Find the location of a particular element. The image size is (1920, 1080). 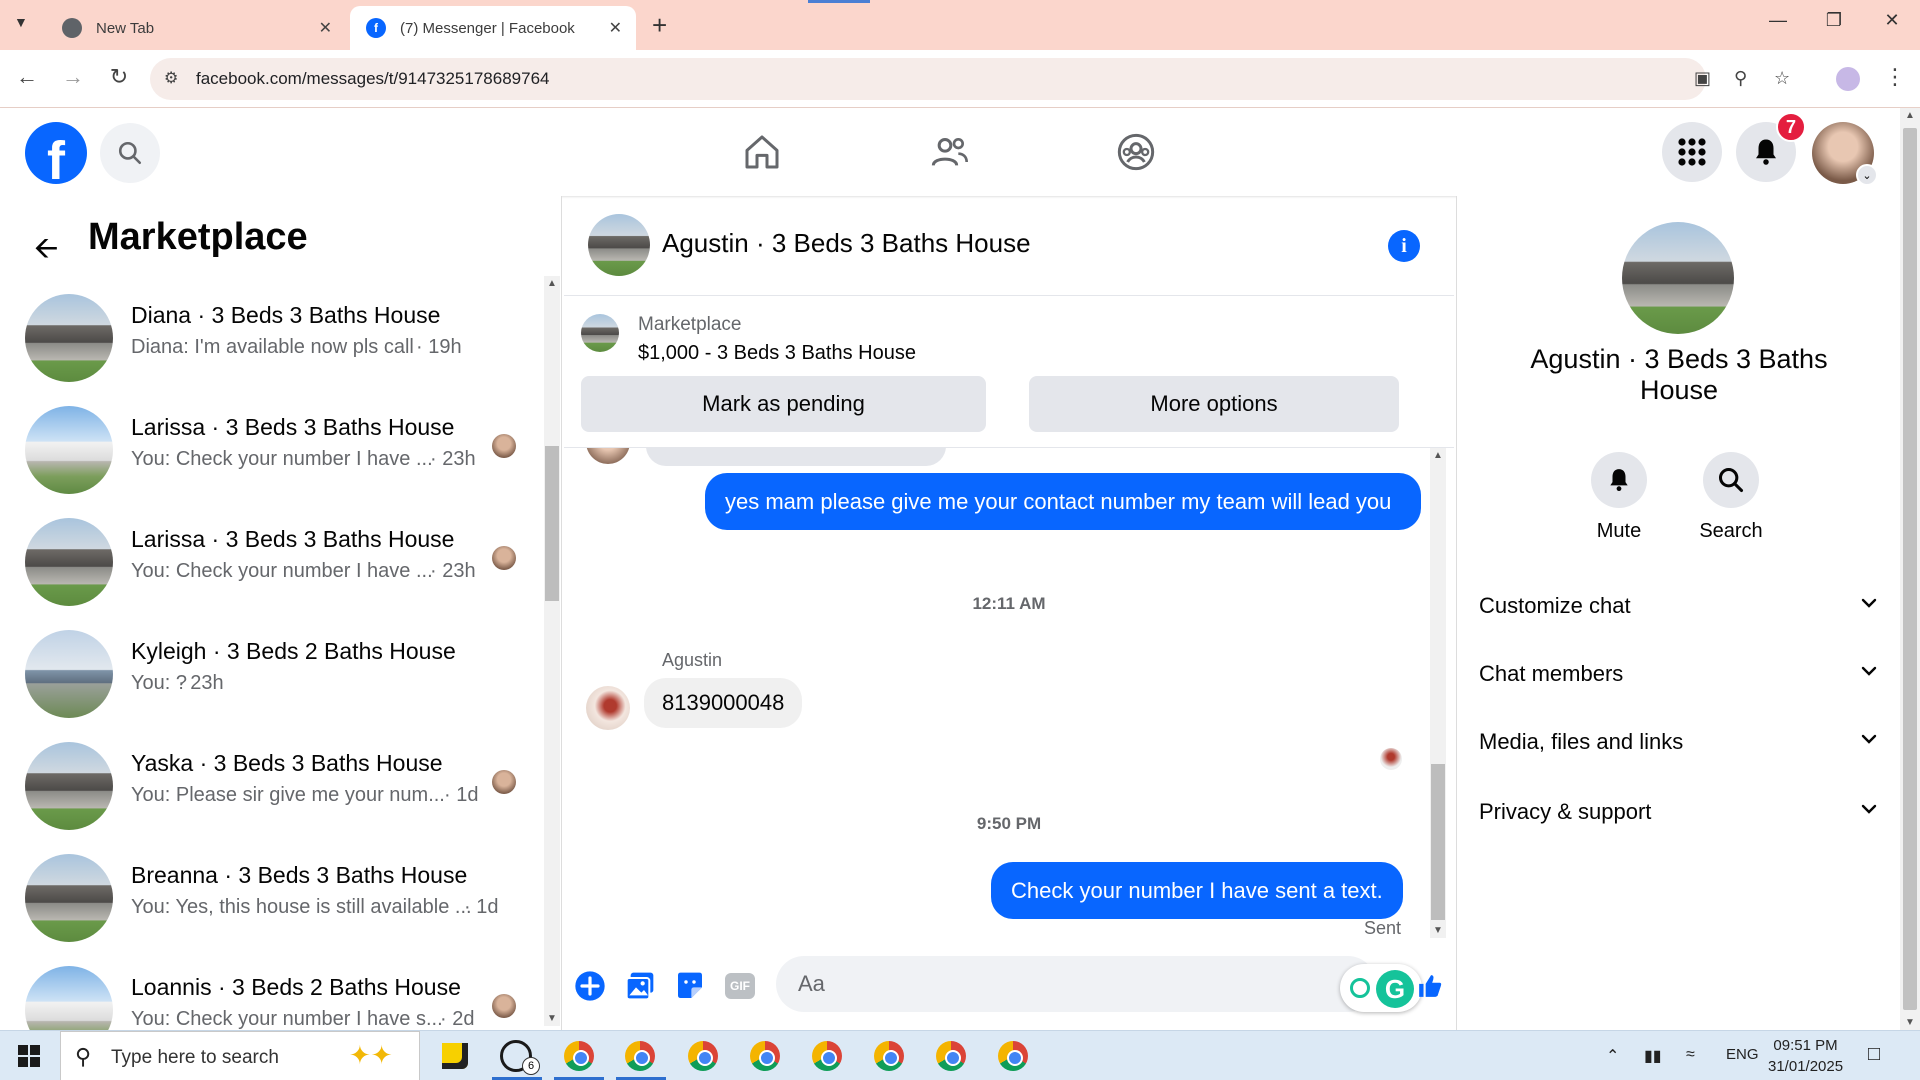

tab-title: New Tab is located at coordinates (125, 28).